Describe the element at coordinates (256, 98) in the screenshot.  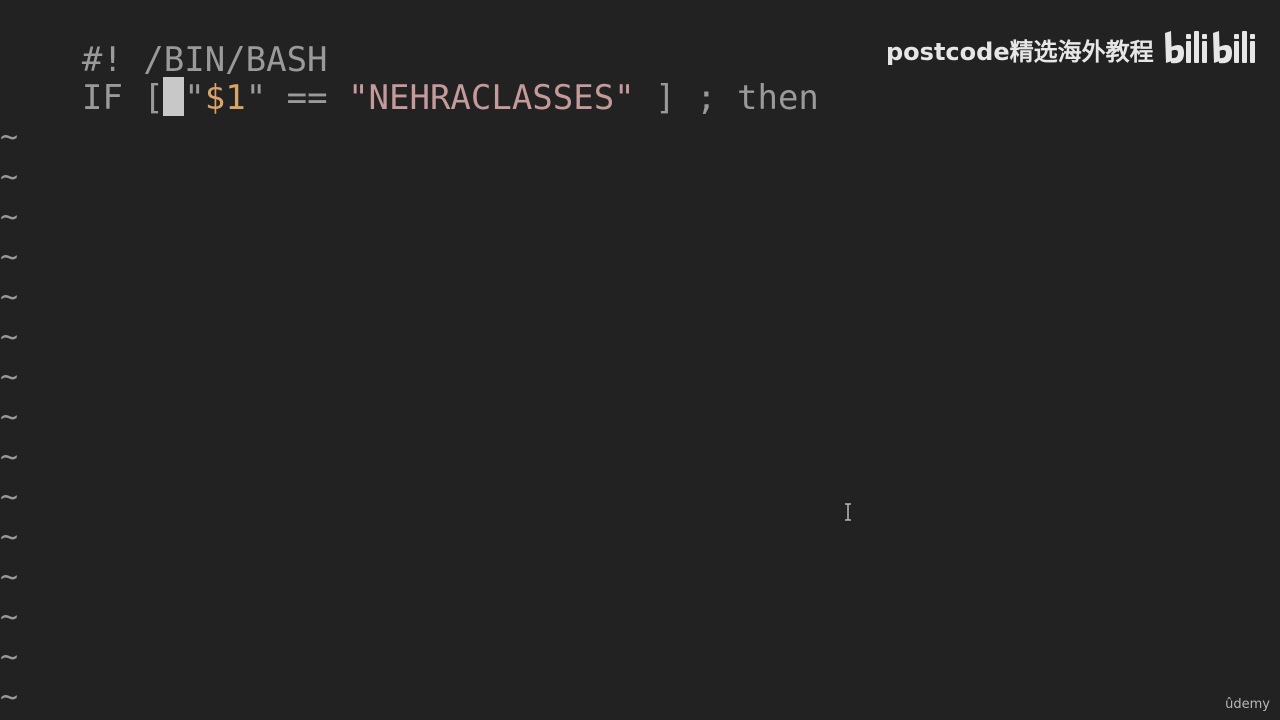
I see `quote-close: "` at that location.